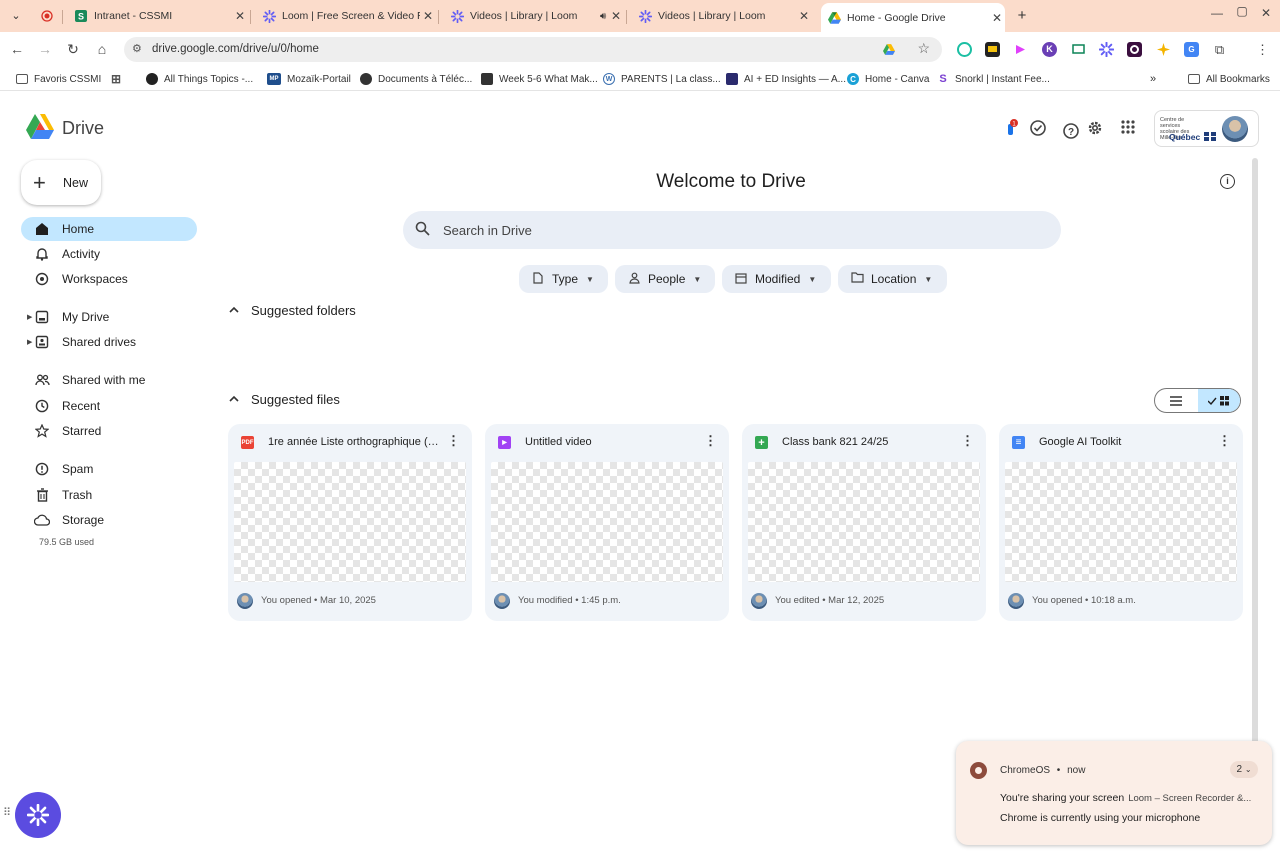 This screenshot has height=853, width=1280. What do you see at coordinates (1106, 49) in the screenshot?
I see `loom-icon` at bounding box center [1106, 49].